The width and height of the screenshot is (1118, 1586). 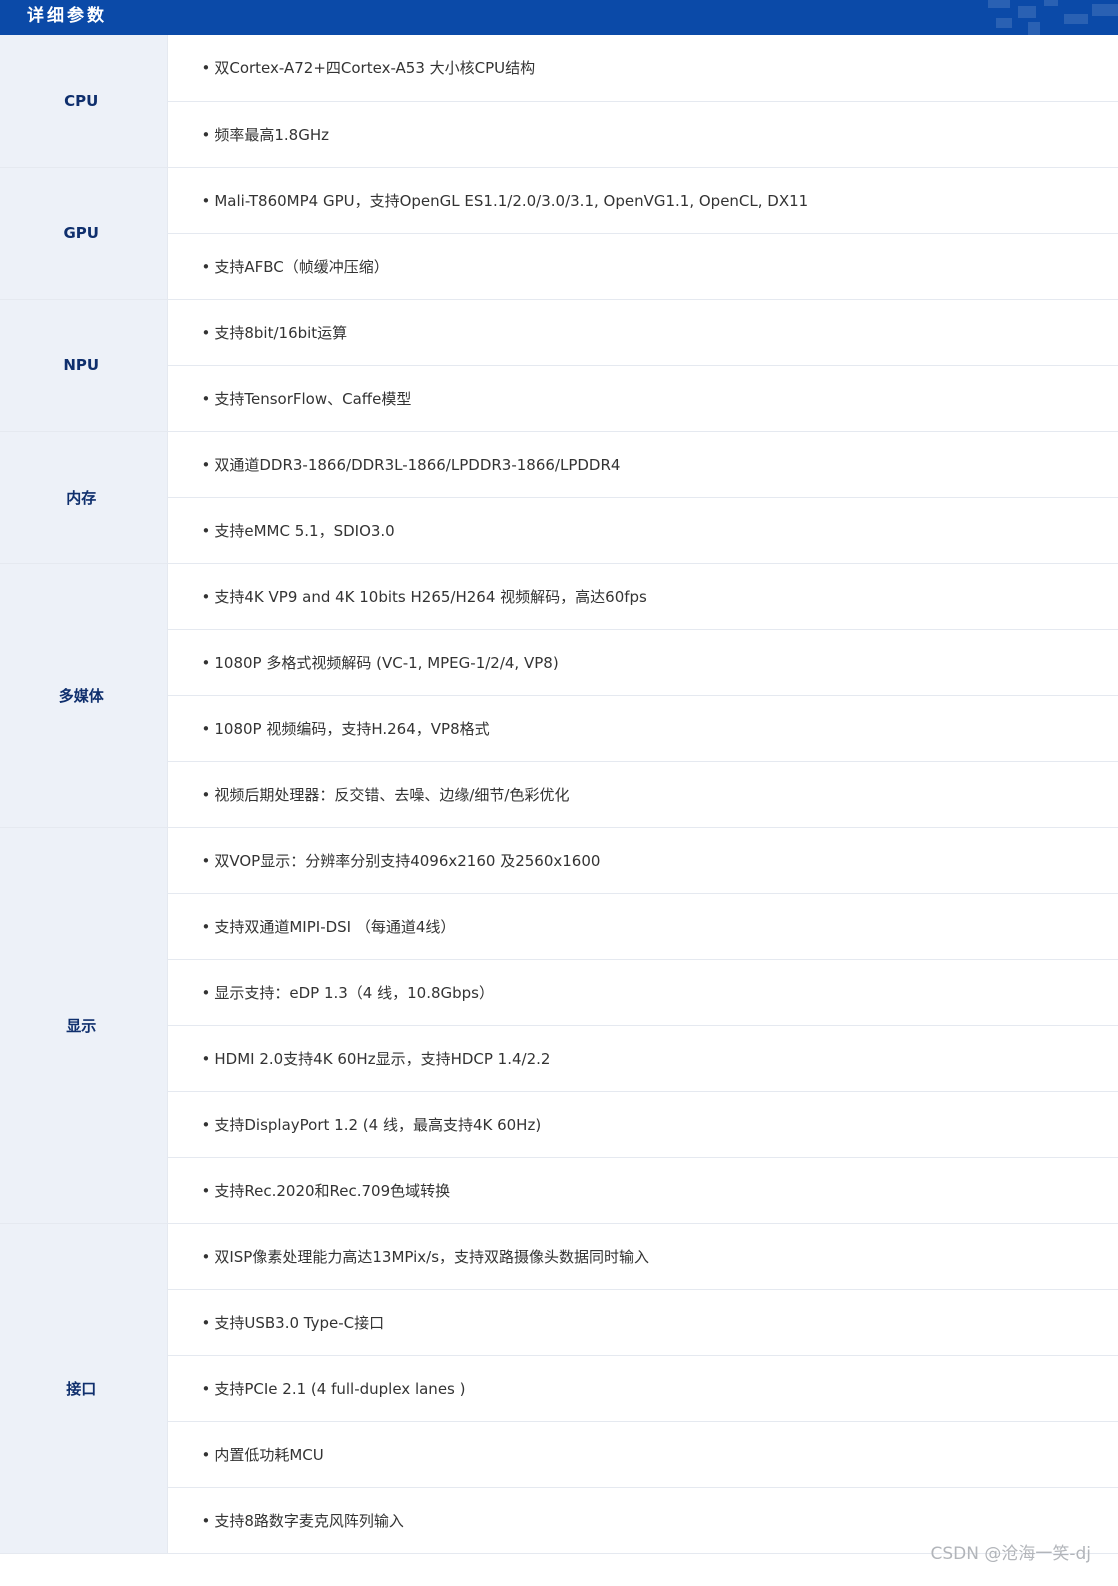 I want to click on spec-item-text: 双Cortex-A72+四Cortex-A53 大小核CPU结构, so click(x=375, y=68).